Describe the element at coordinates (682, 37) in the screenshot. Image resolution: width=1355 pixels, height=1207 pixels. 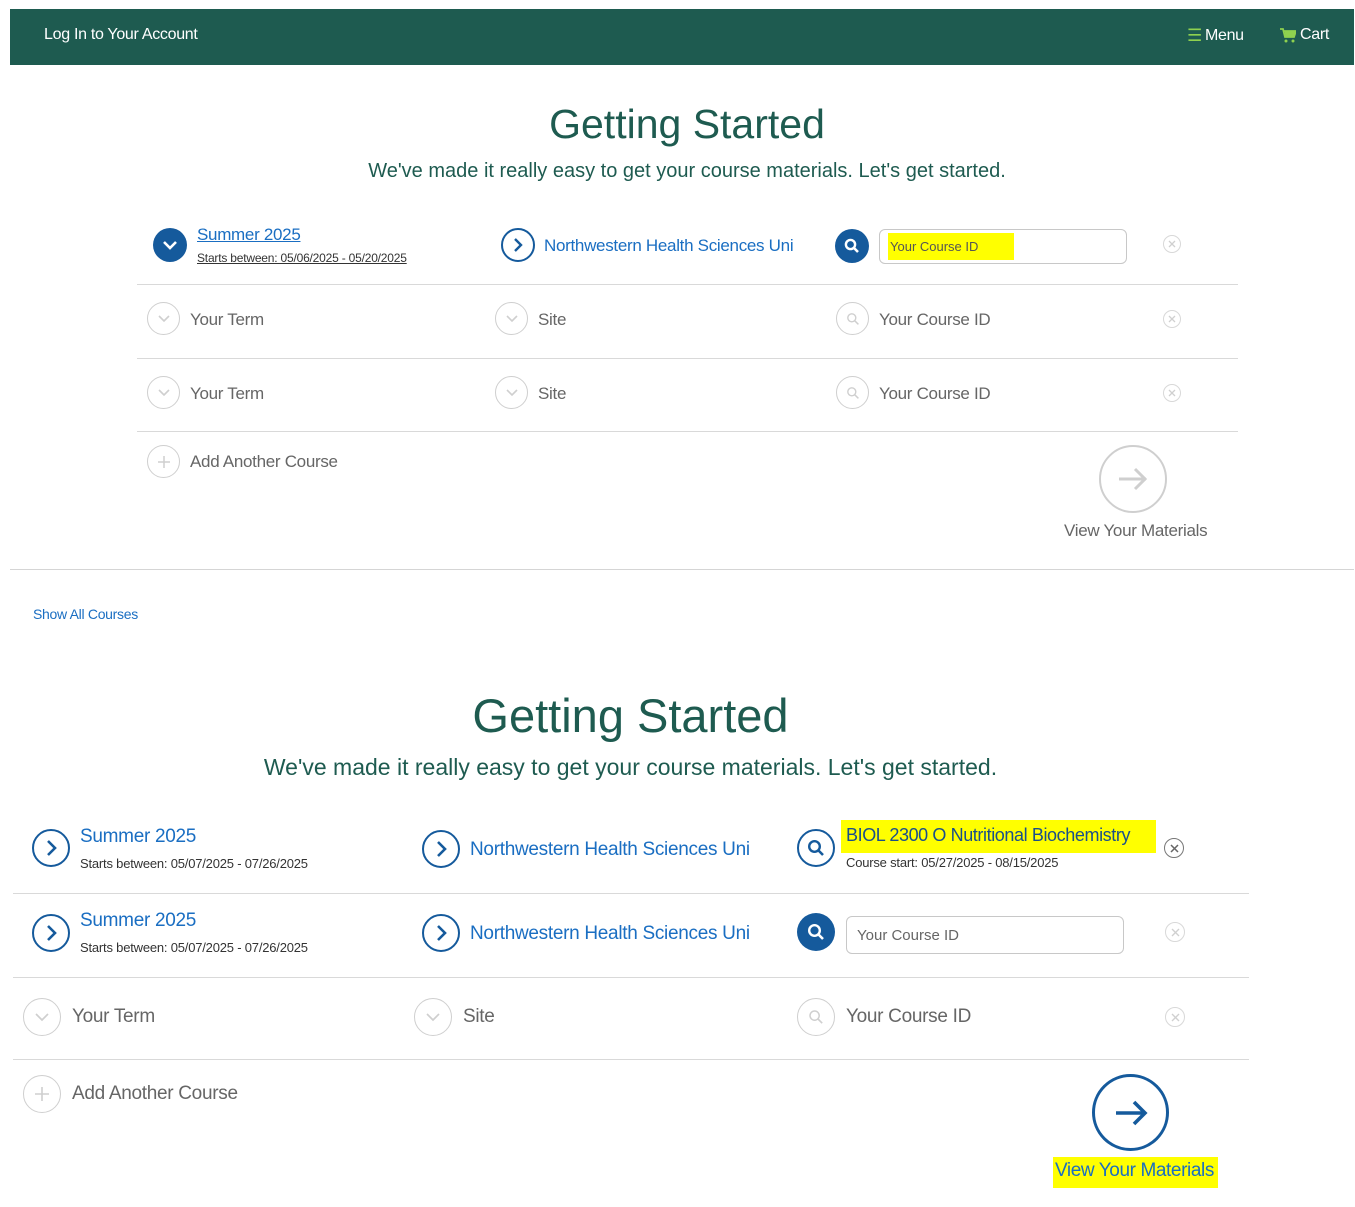
I see `top-navbar: Log In to Your Account ☰ Menu Cart` at that location.